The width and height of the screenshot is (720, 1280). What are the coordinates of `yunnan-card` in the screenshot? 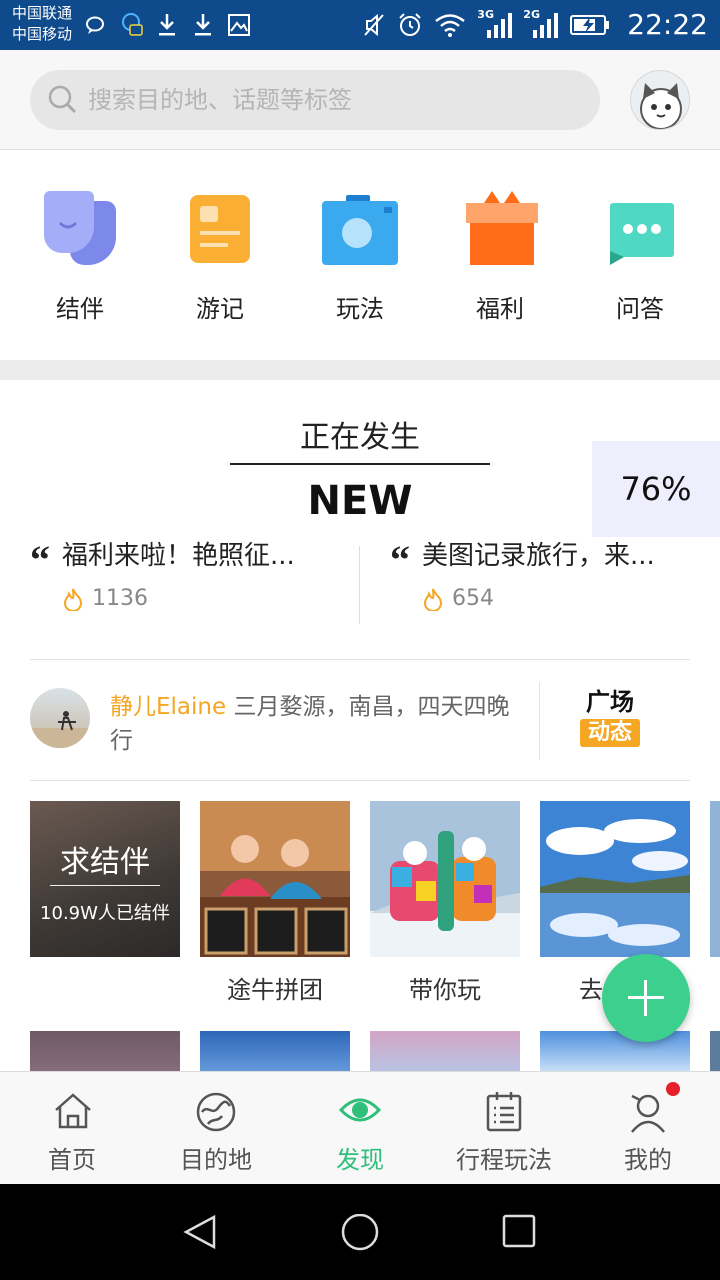 It's located at (615, 879).